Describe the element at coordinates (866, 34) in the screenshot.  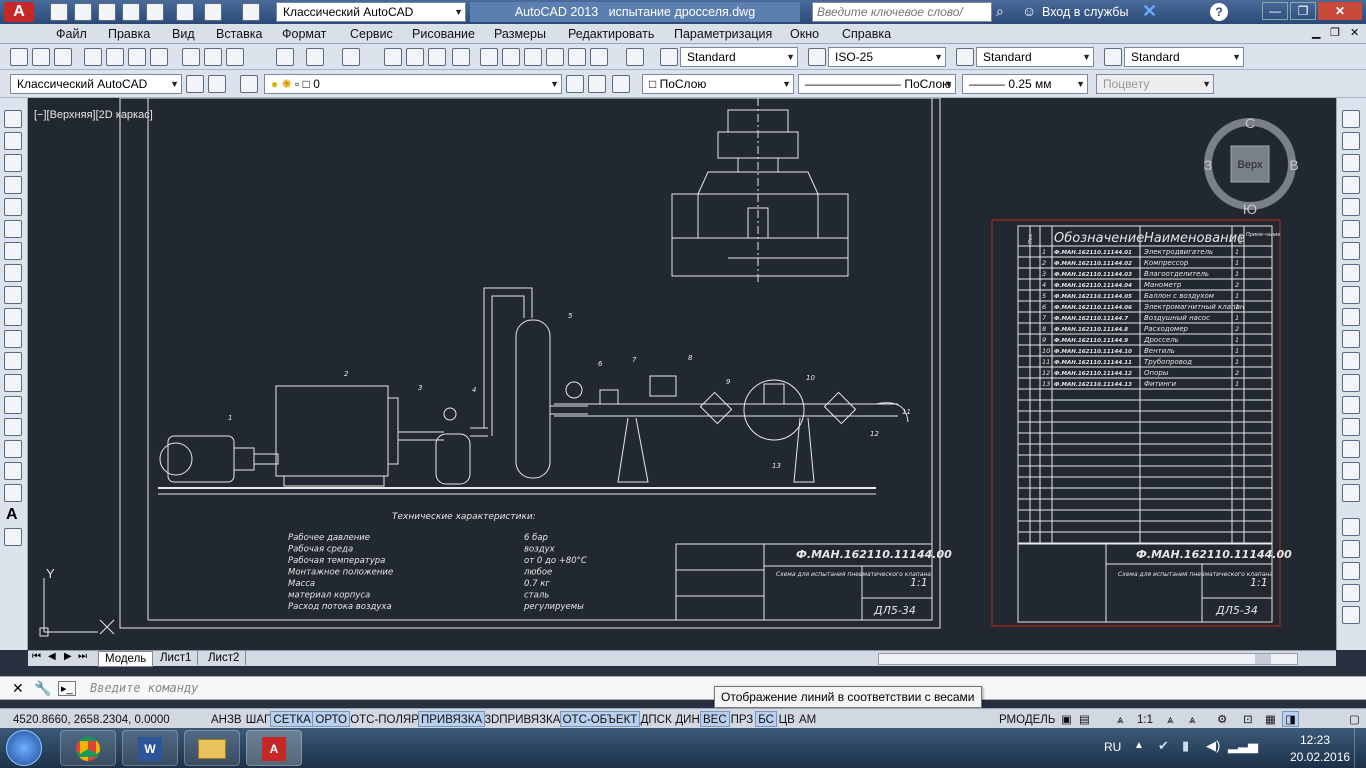
I see `menu-help: Справка` at that location.